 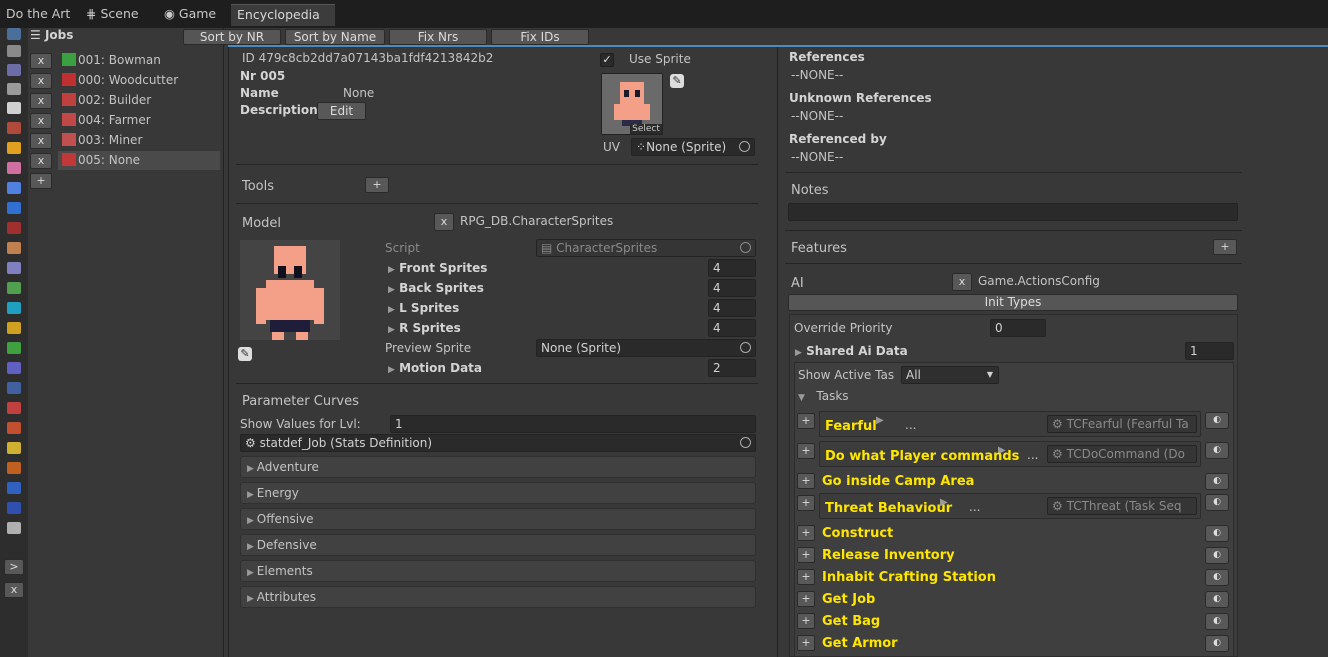 What do you see at coordinates (823, 396) in the screenshot?
I see `tasks-foldout: ▼ Tasks` at bounding box center [823, 396].